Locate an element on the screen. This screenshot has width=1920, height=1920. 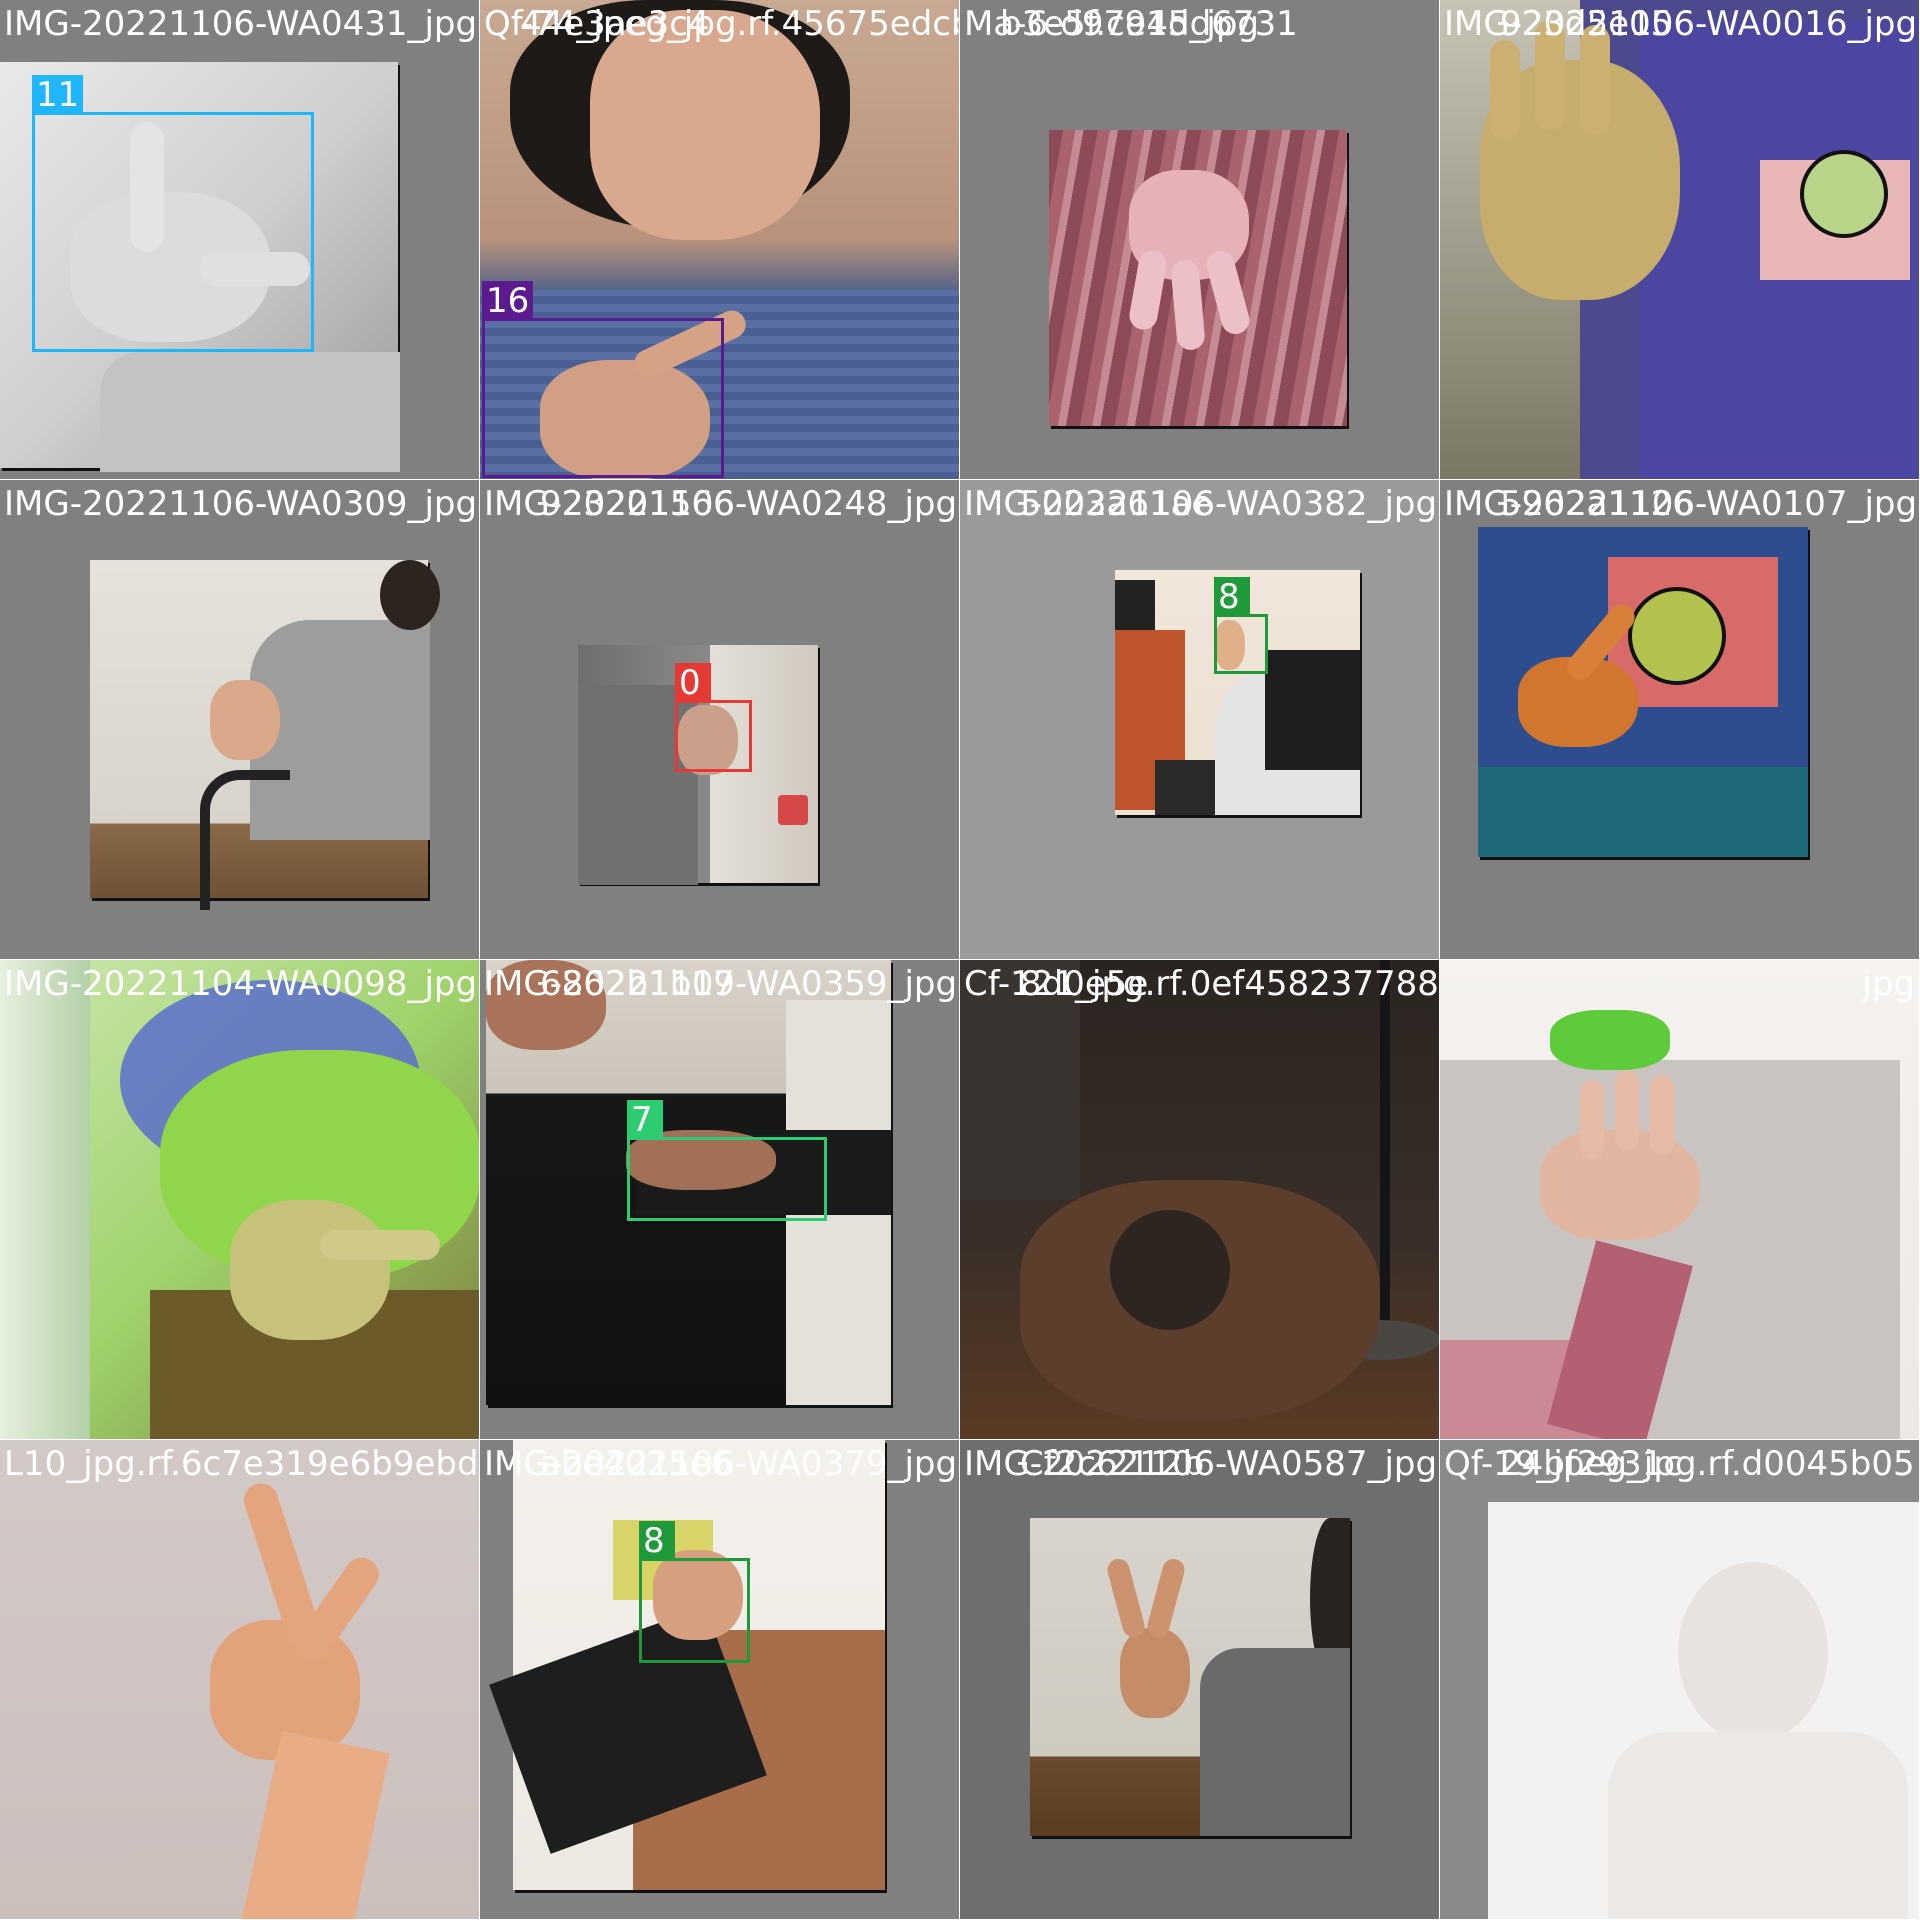
photo-dresser-sign is located at coordinates (687, 1665).